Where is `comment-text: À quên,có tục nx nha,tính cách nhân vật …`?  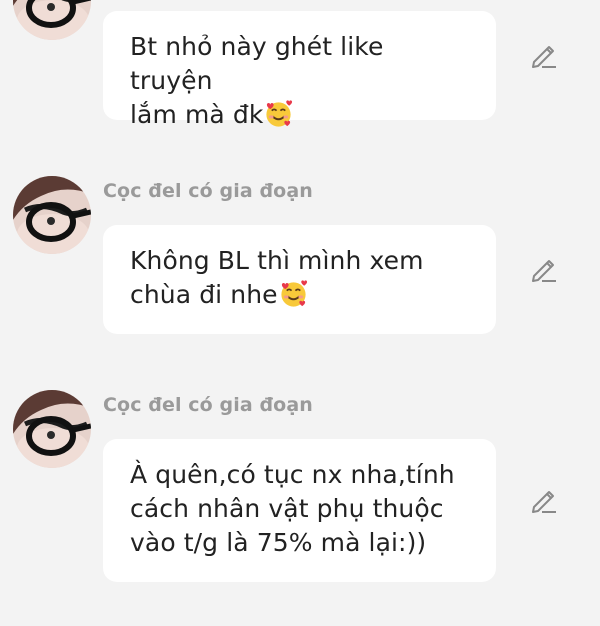
comment-text: À quên,có tục nx nha,tính cách nhân vật … is located at coordinates (292, 508).